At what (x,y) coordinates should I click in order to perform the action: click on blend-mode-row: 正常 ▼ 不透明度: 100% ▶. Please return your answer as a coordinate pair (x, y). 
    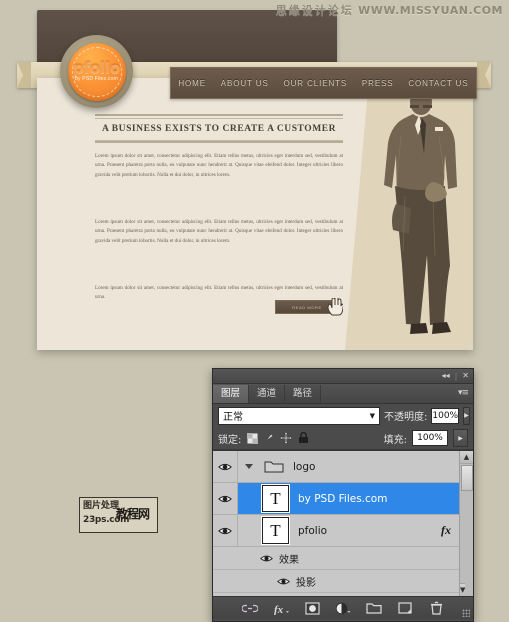
    Looking at the image, I should click on (343, 415).